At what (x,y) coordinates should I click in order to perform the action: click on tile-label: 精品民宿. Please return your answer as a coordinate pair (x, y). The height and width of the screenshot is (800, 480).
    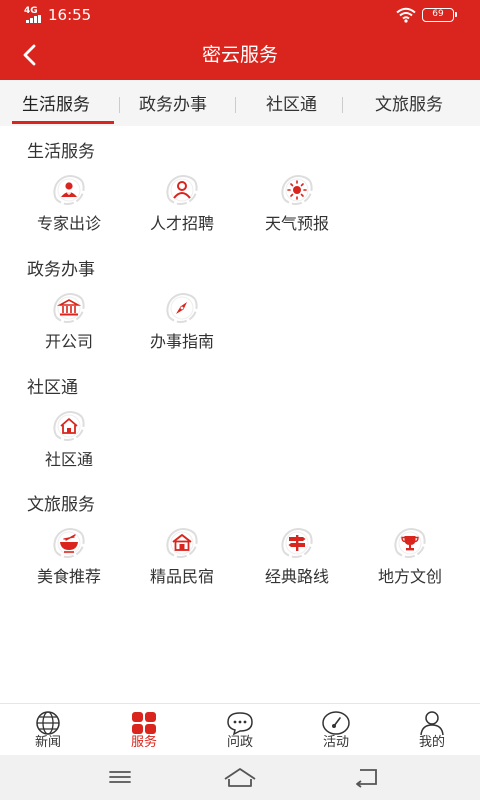
    Looking at the image, I should click on (181, 576).